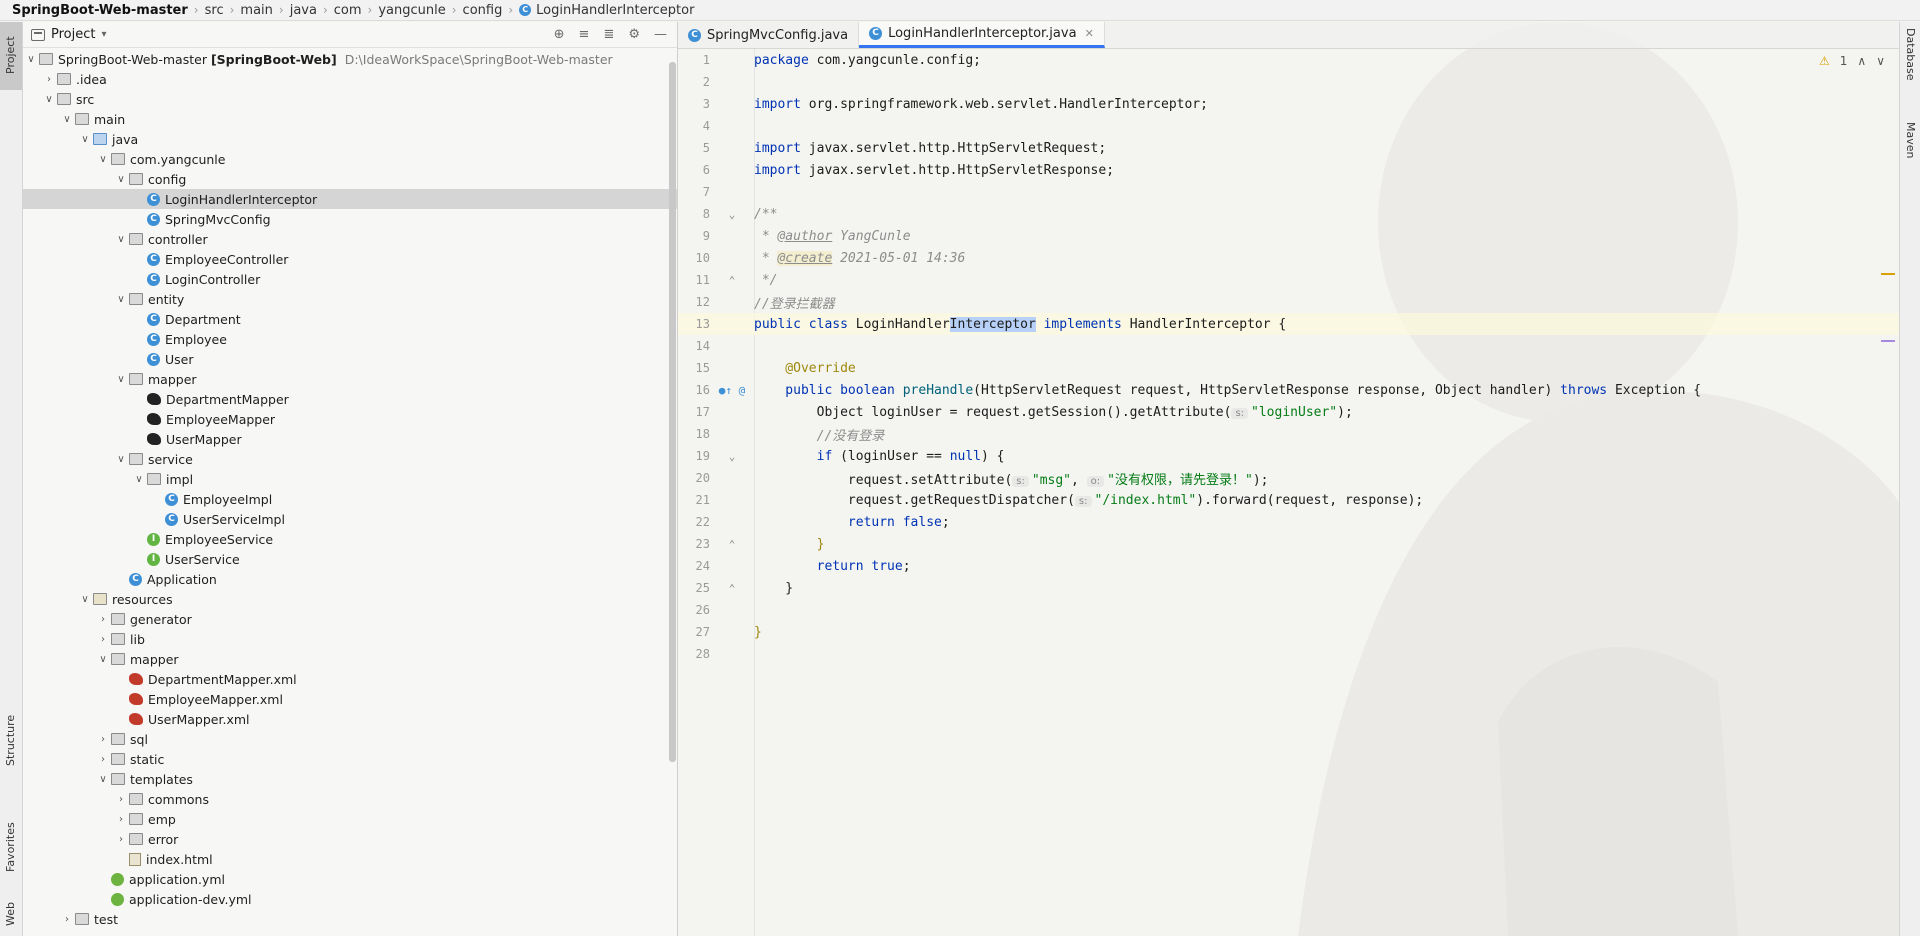 The image size is (1920, 936). I want to click on breadcrumb-item-com: com, so click(348, 10).